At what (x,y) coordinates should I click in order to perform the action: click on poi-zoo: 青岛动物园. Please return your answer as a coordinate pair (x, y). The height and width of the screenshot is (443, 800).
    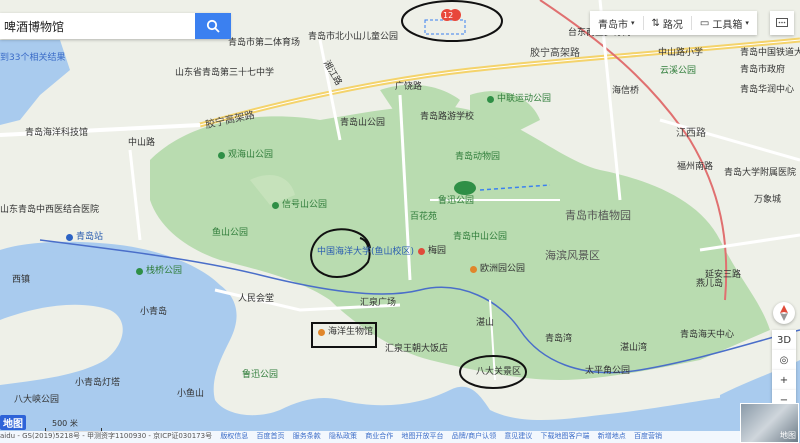
    Looking at the image, I should click on (477, 157).